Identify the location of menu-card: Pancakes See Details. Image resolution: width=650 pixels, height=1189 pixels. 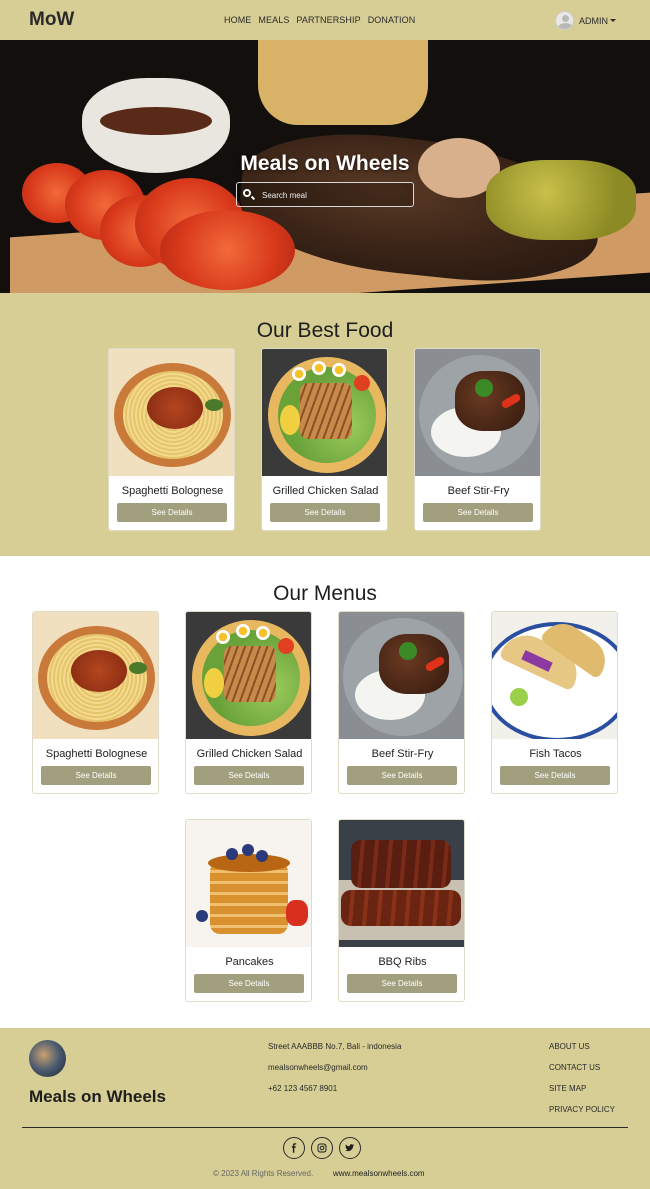
(248, 910).